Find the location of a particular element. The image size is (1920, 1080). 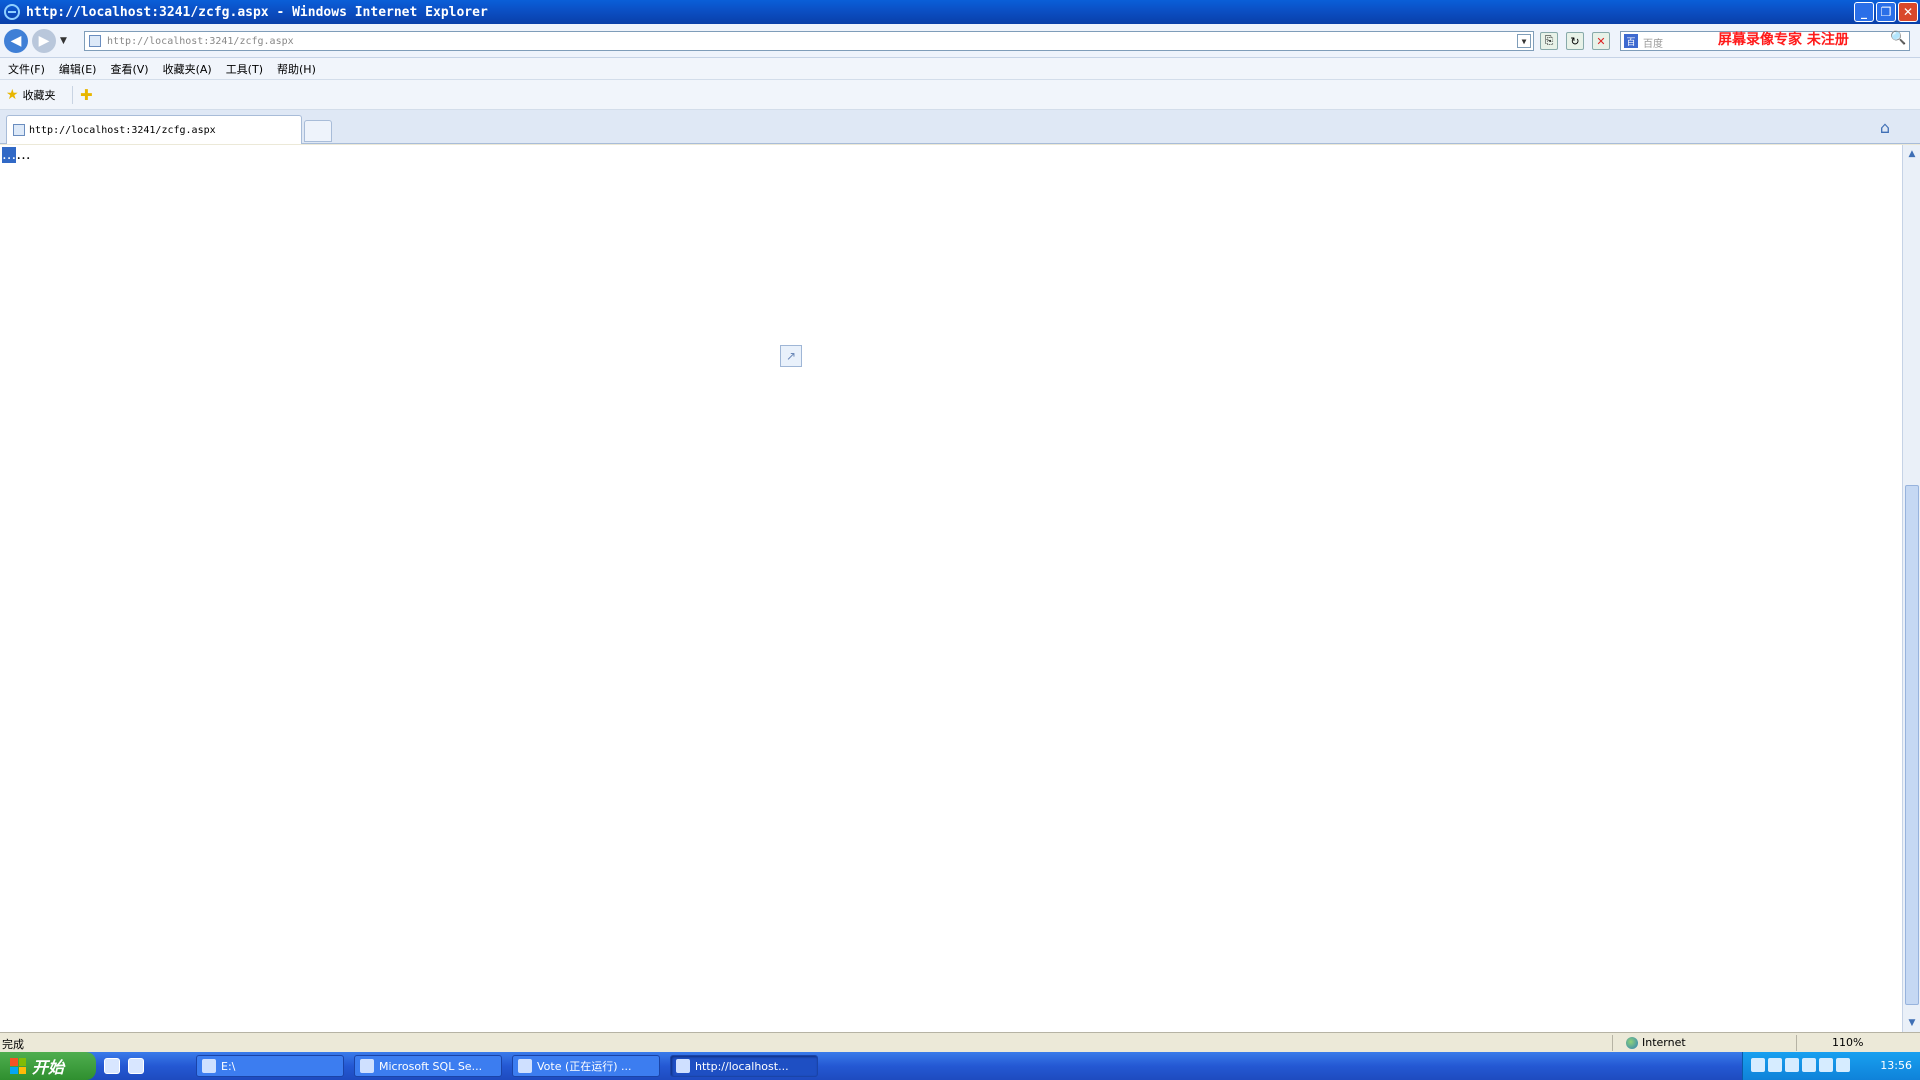

window-controls: _ ❐ ✕ is located at coordinates (1886, 12).